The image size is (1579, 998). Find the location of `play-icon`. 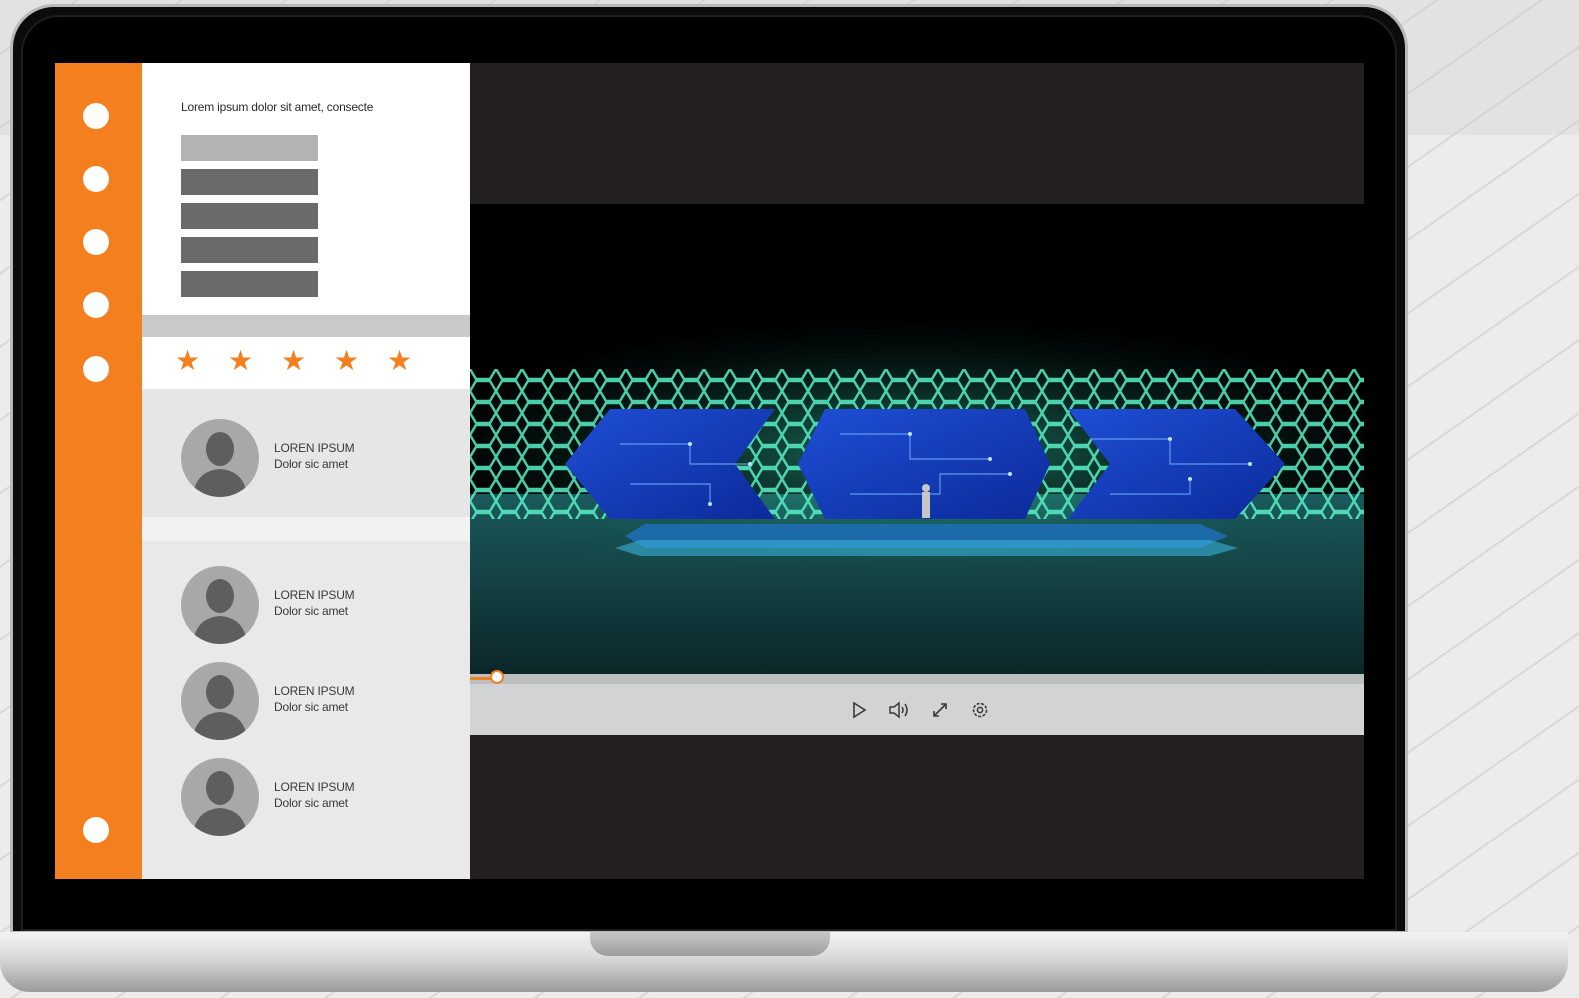

play-icon is located at coordinates (860, 710).